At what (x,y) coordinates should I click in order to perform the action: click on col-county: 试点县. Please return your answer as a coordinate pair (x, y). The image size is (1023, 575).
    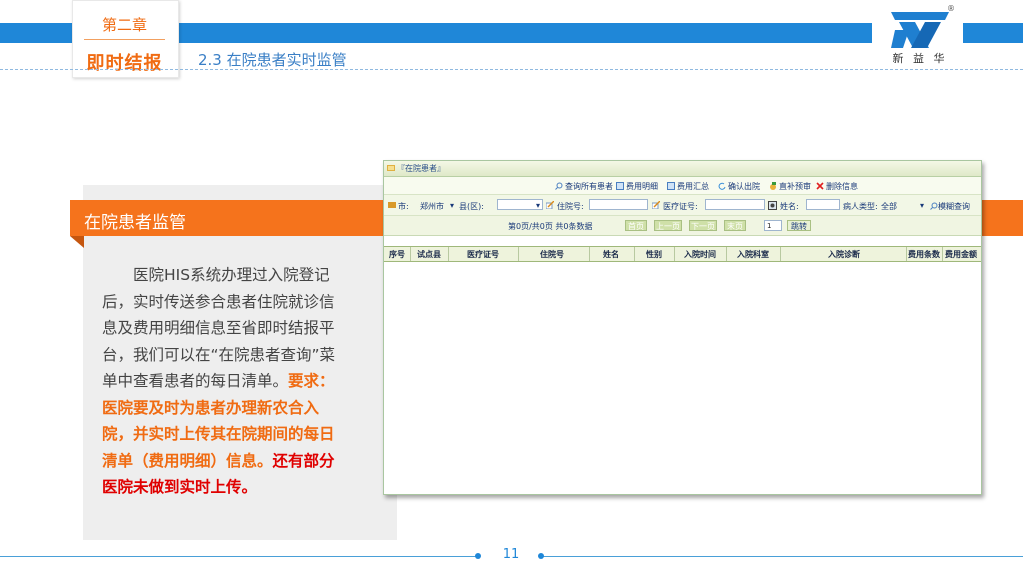
    Looking at the image, I should click on (429, 254).